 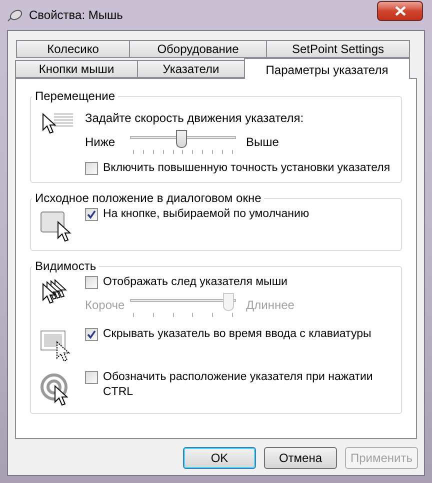 I want to click on close-button, so click(x=400, y=11).